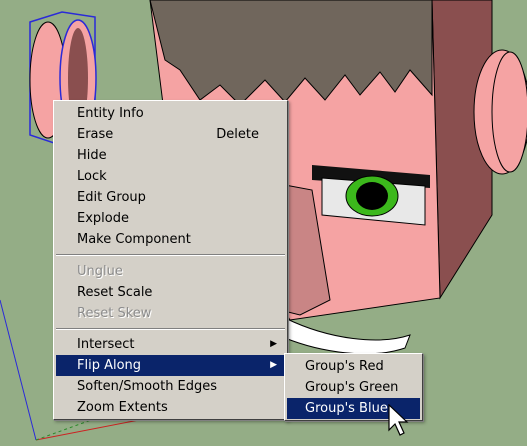 This screenshot has height=446, width=527. Describe the element at coordinates (100, 271) in the screenshot. I see `menu-item-label: Unglue` at that location.